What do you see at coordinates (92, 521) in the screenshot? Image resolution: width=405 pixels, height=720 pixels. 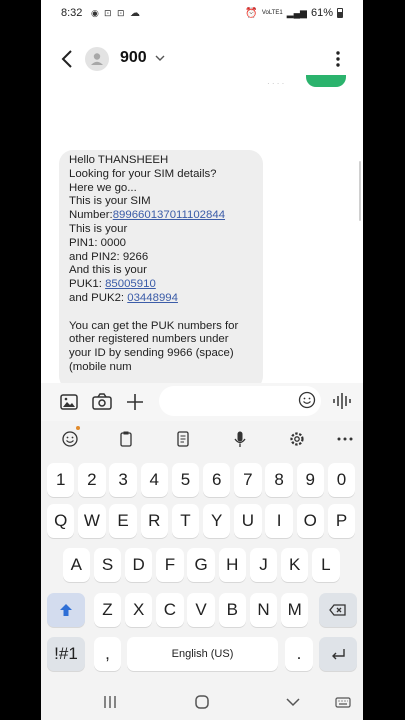 I see `key-letter: W` at bounding box center [92, 521].